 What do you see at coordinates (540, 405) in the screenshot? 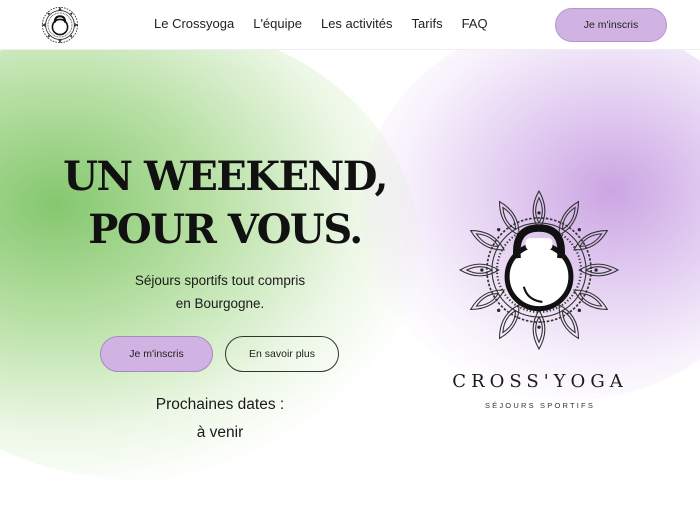
I see `brand-tagline: SÉJOURS SPORTIFS` at bounding box center [540, 405].